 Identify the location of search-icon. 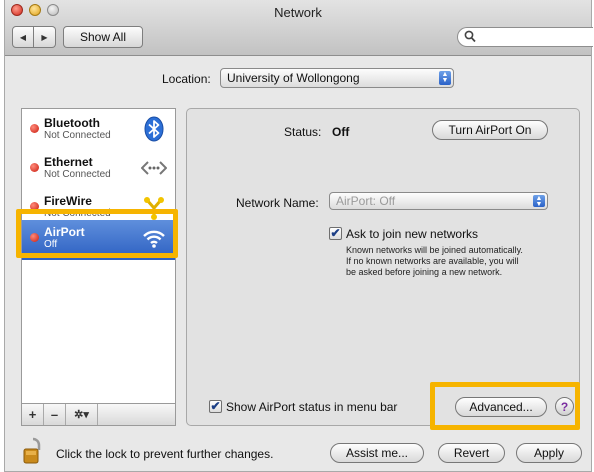
(470, 36).